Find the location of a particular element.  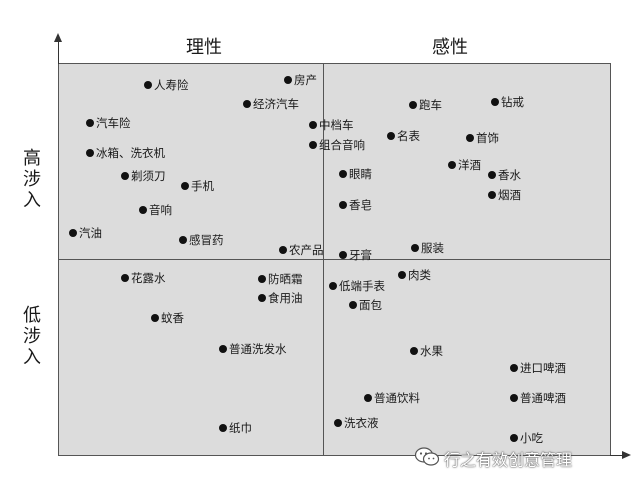

product-label: 经济汽车 is located at coordinates (276, 104).